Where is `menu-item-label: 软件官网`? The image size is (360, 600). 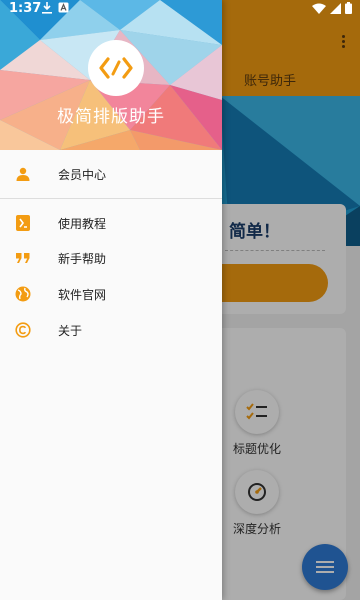 menu-item-label: 软件官网 is located at coordinates (82, 294).